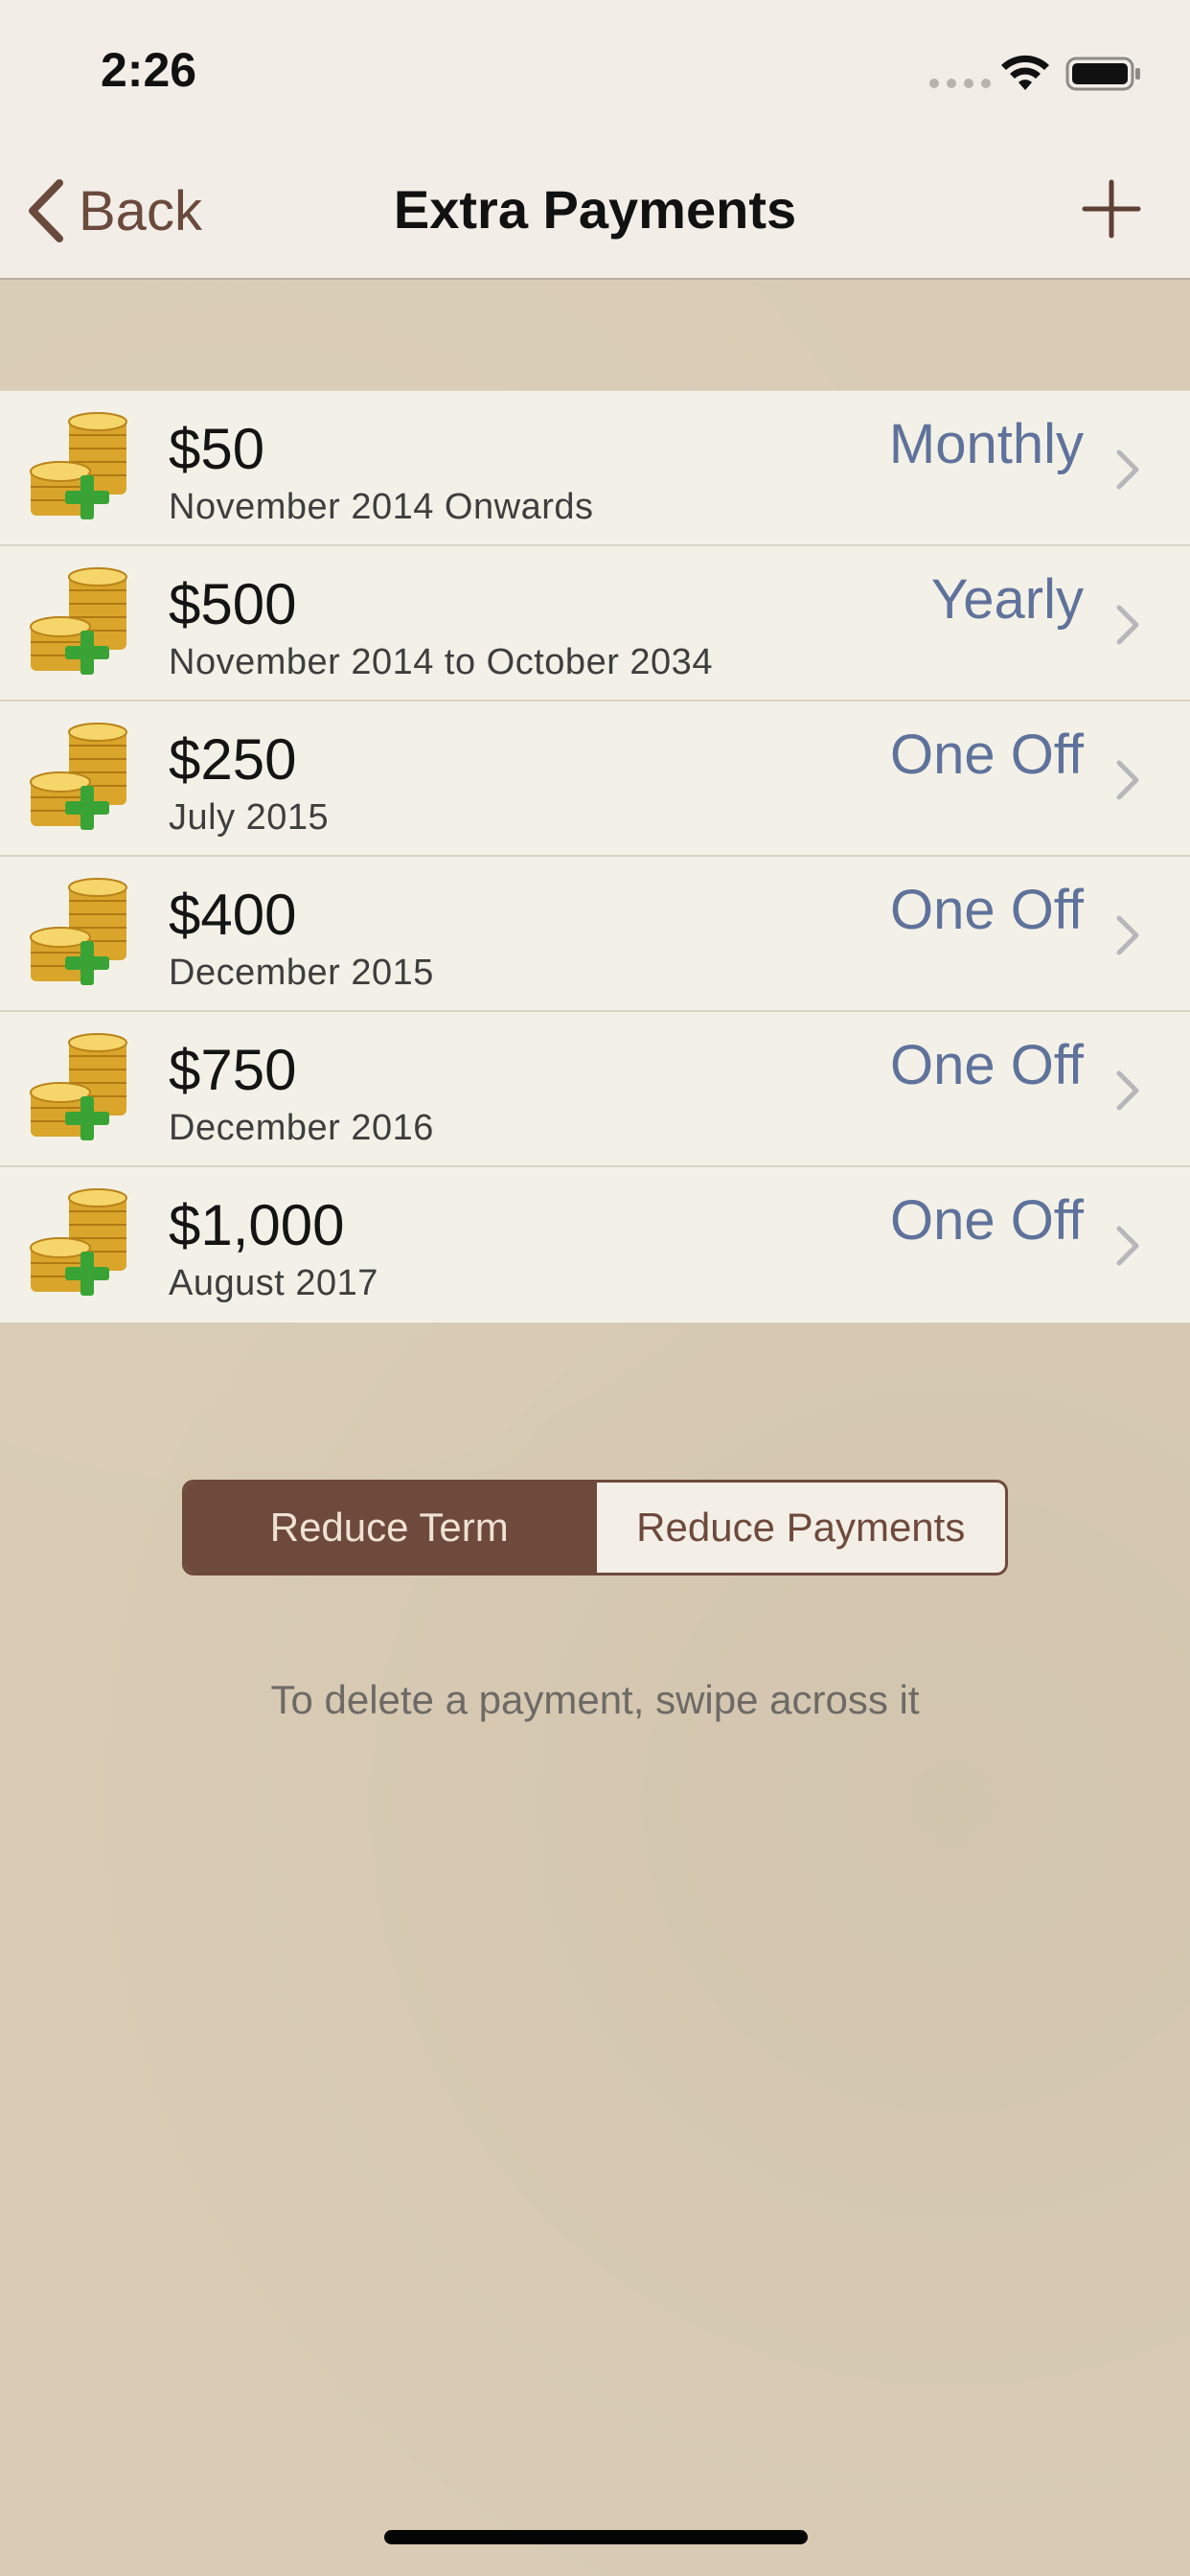  What do you see at coordinates (595, 1699) in the screenshot?
I see `delete-hint-text: To delete a payment, swipe across it` at bounding box center [595, 1699].